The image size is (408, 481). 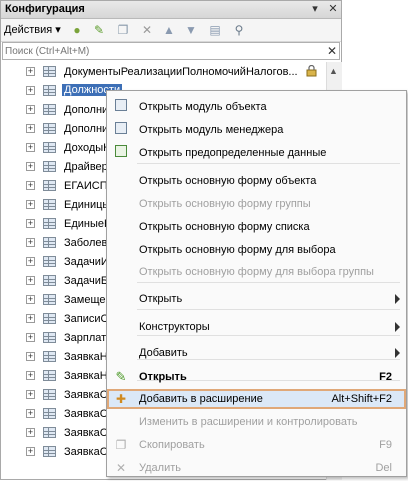 What do you see at coordinates (215, 30) in the screenshot?
I see `properties-icon: ▤` at bounding box center [215, 30].